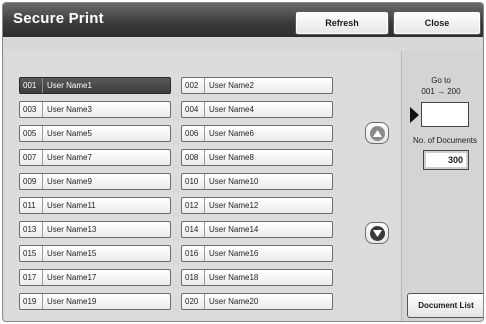 Image resolution: width=486 pixels, height=324 pixels. What do you see at coordinates (31, 157) in the screenshot?
I see `user-number: 007` at bounding box center [31, 157].